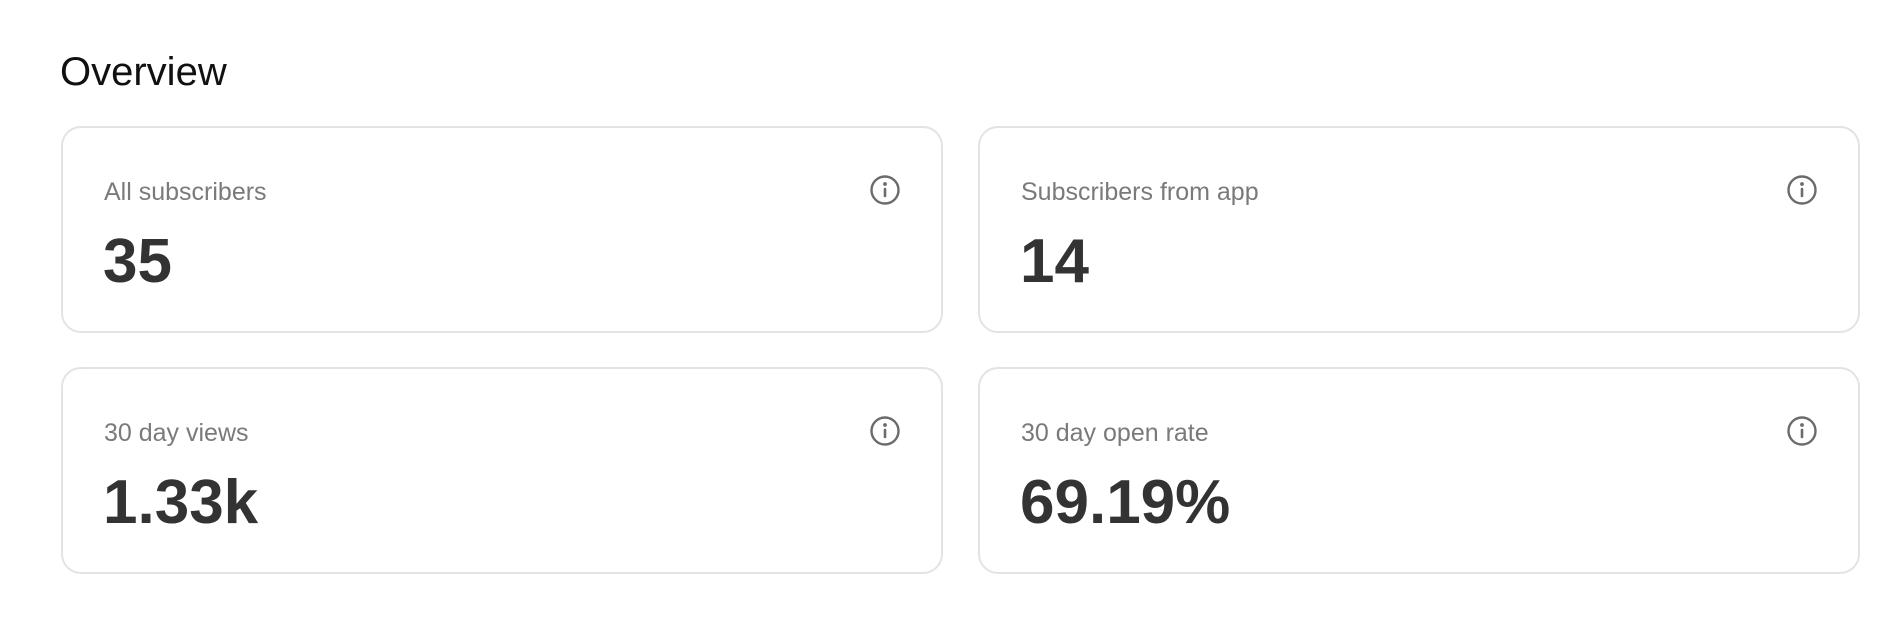 The height and width of the screenshot is (644, 1888). What do you see at coordinates (137, 261) in the screenshot?
I see `stat-value: 35` at bounding box center [137, 261].